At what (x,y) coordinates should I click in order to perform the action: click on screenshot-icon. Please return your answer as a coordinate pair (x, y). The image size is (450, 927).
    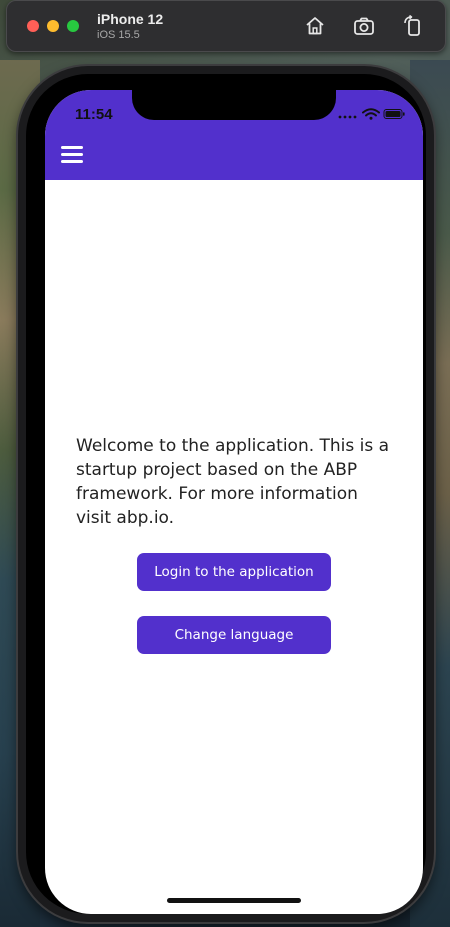
    Looking at the image, I should click on (364, 26).